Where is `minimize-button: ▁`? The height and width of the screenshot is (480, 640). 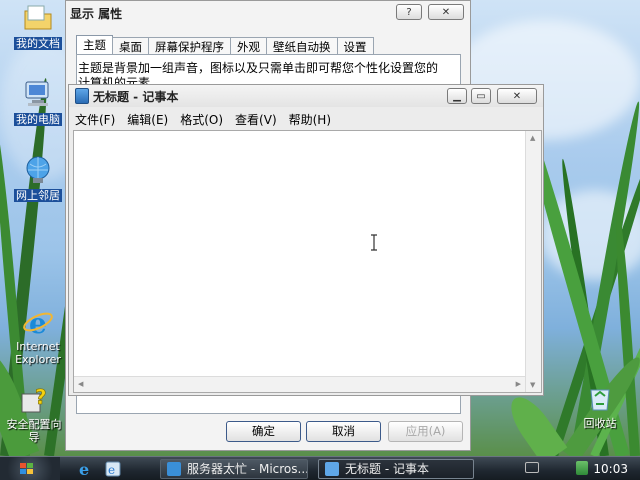 minimize-button: ▁ is located at coordinates (457, 96).